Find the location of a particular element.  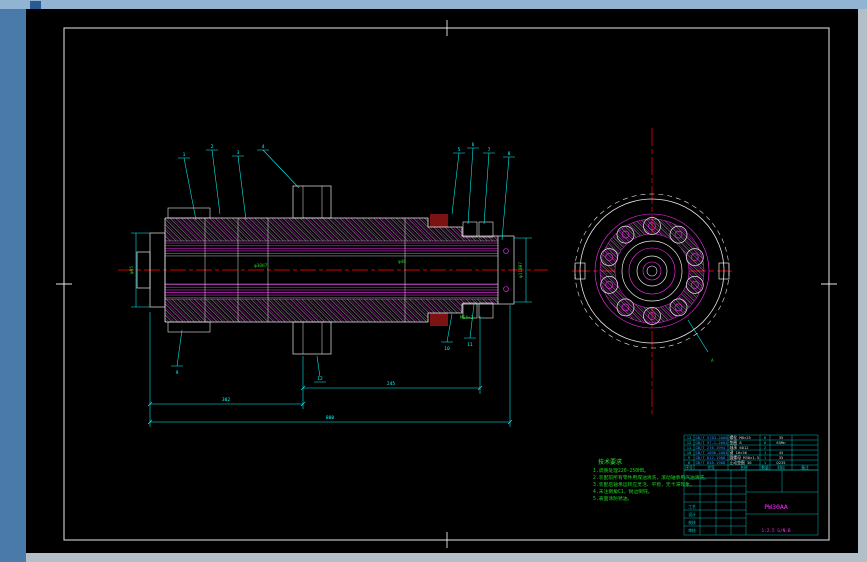

shaft-spline-bottom is located at coordinates (331, 291).